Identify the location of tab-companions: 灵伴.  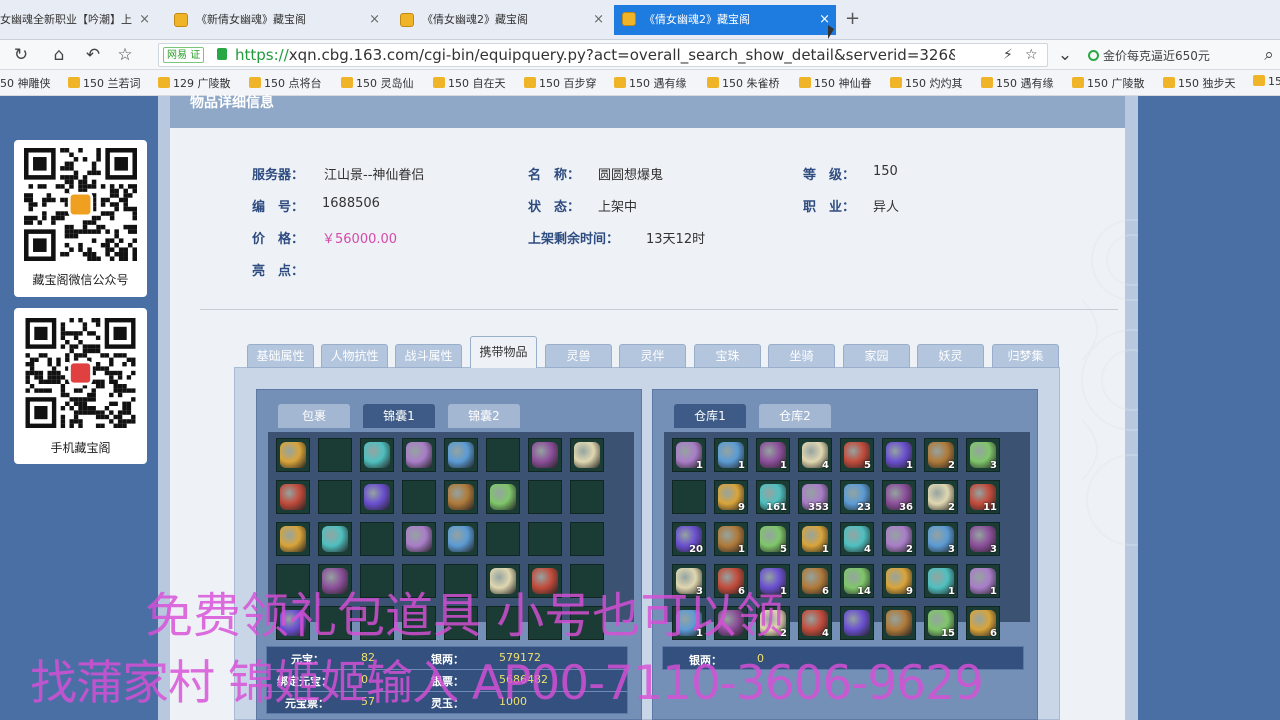
(652, 356).